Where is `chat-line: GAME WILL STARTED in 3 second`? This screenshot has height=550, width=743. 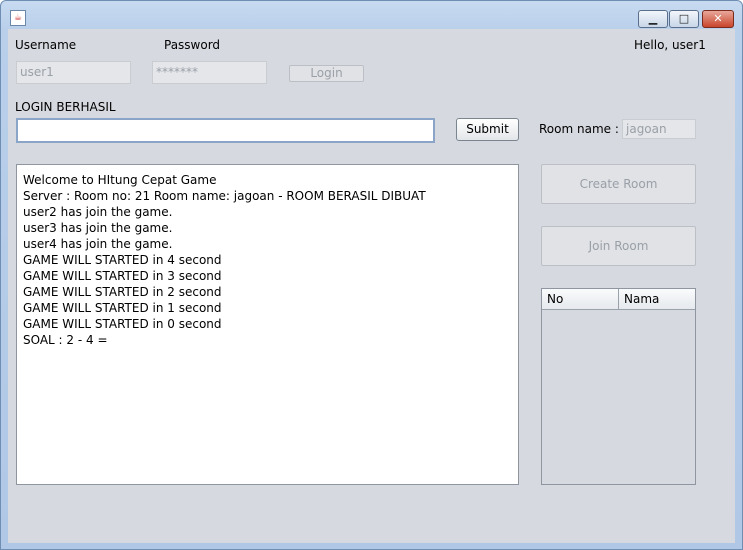 chat-line: GAME WILL STARTED in 3 second is located at coordinates (122, 276).